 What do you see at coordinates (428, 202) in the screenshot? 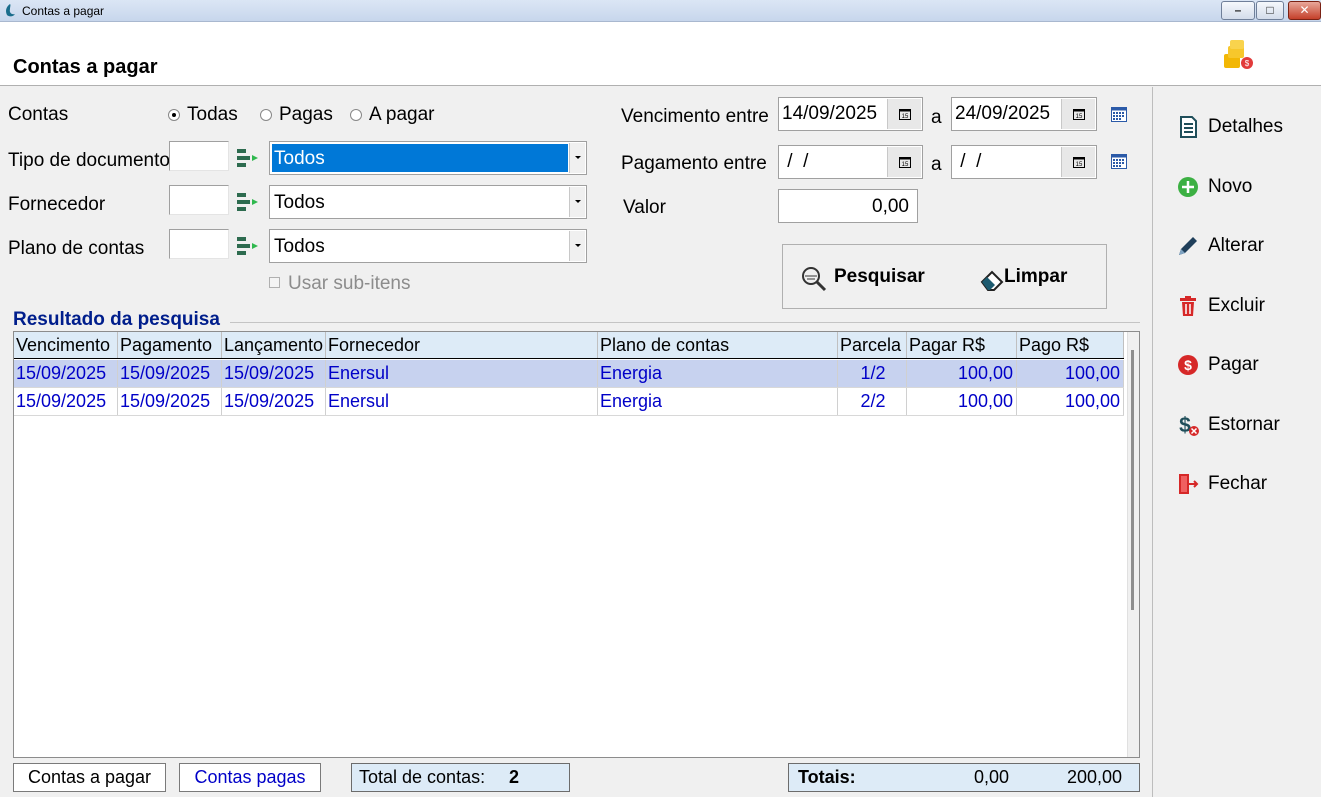
I see `fornecedor-select: Todos` at bounding box center [428, 202].